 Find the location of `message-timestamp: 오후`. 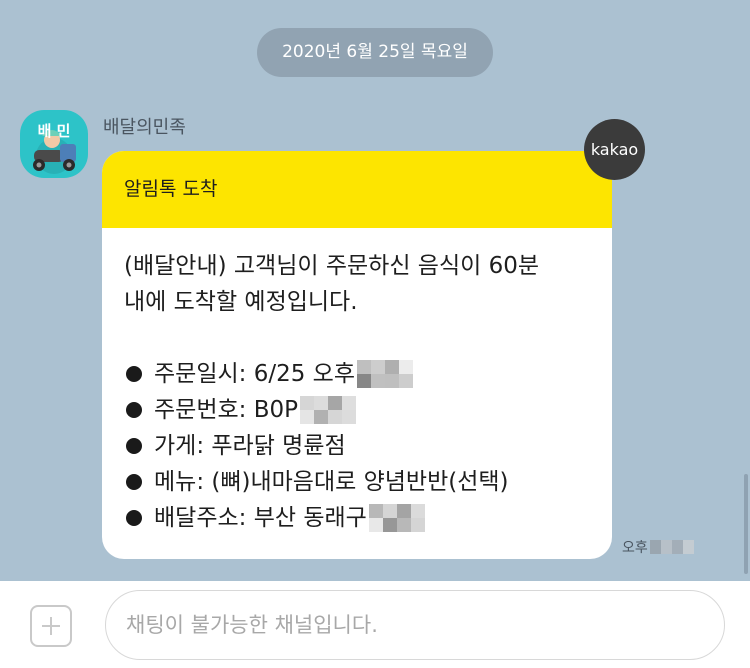

message-timestamp: 오후 is located at coordinates (658, 547).